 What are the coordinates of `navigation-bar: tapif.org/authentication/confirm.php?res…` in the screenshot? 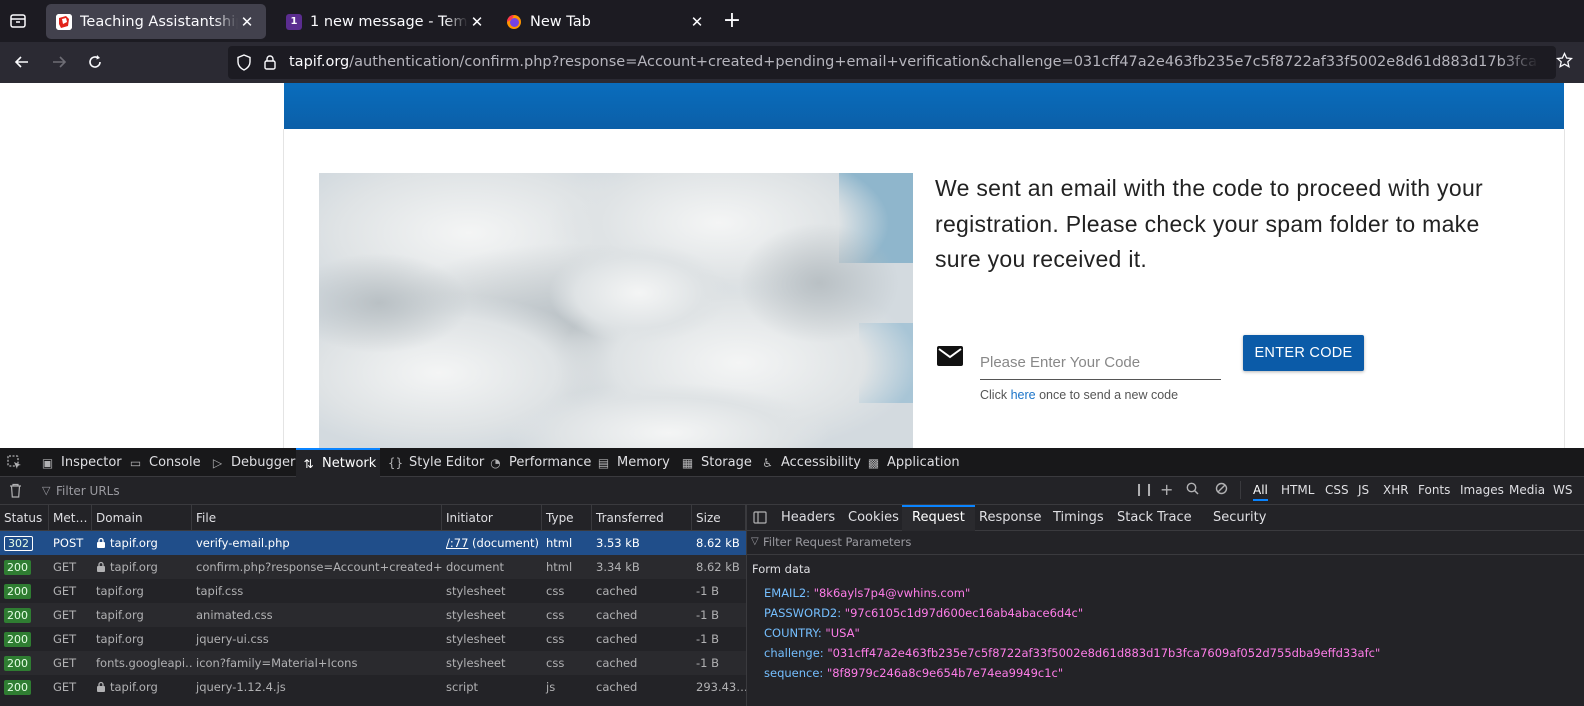 It's located at (792, 62).